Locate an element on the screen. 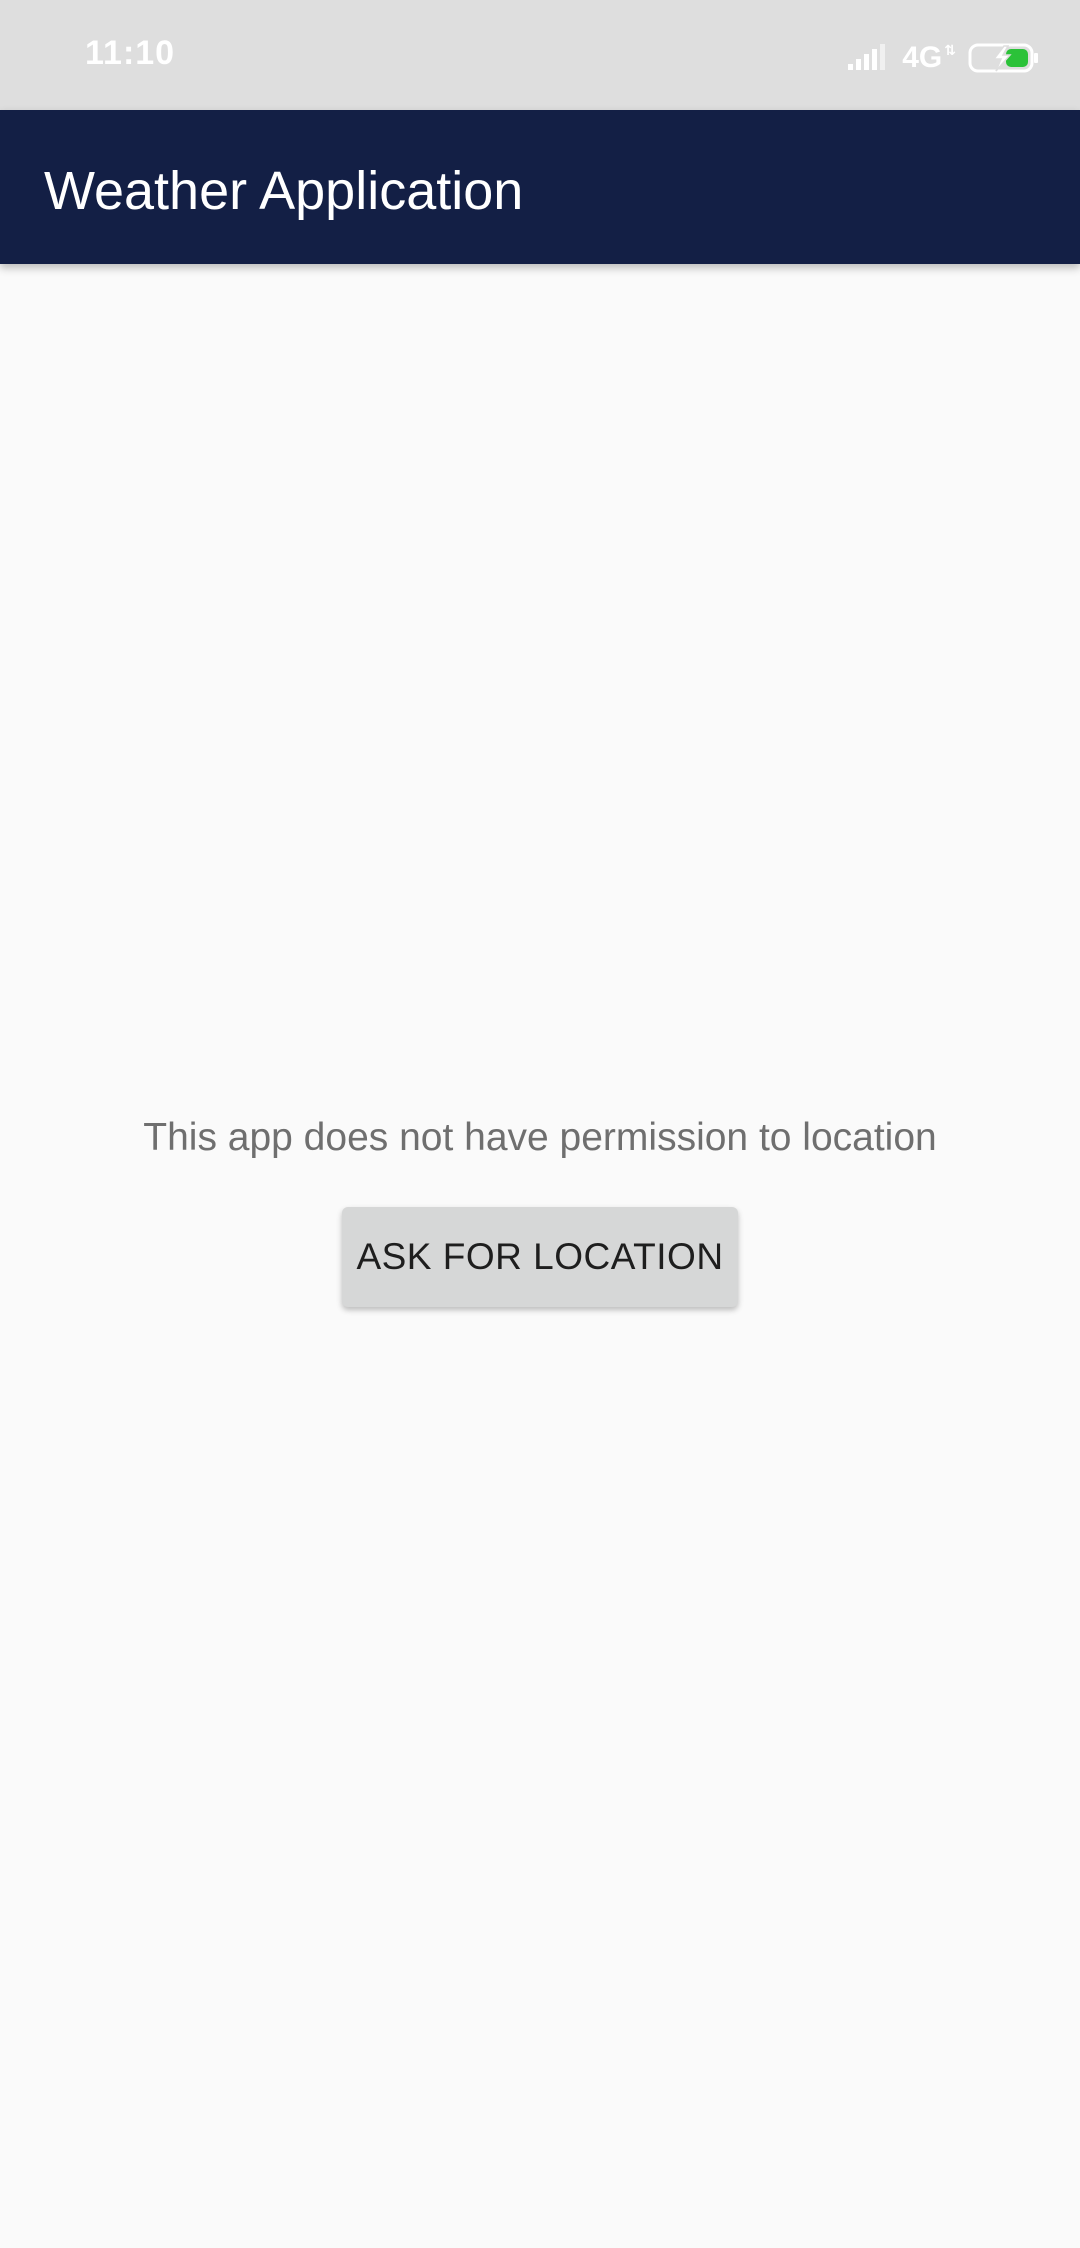 The image size is (1080, 2248). status-bar: 11:10 4G ⇅ is located at coordinates (540, 55).